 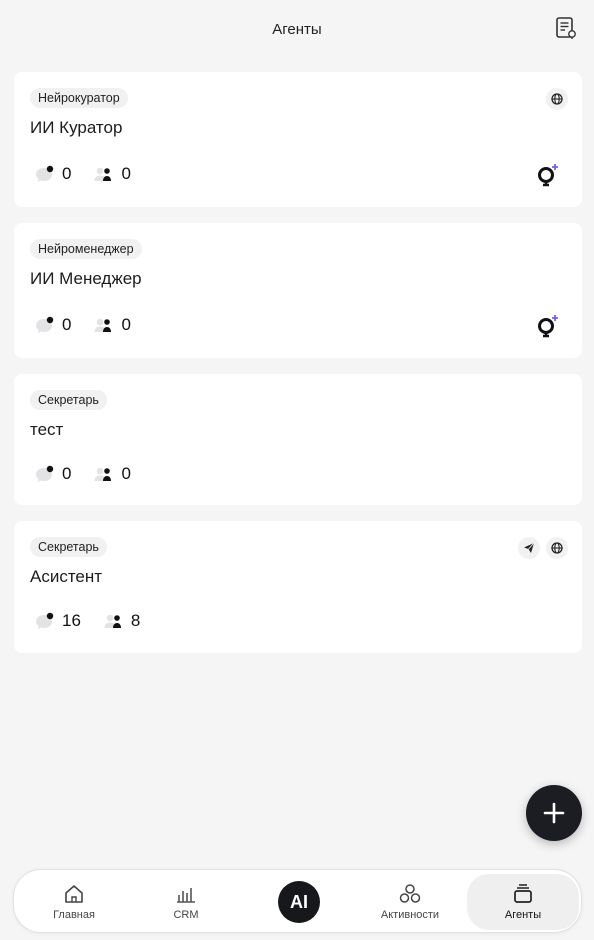 I want to click on nav-crm: CRM, so click(x=186, y=902).